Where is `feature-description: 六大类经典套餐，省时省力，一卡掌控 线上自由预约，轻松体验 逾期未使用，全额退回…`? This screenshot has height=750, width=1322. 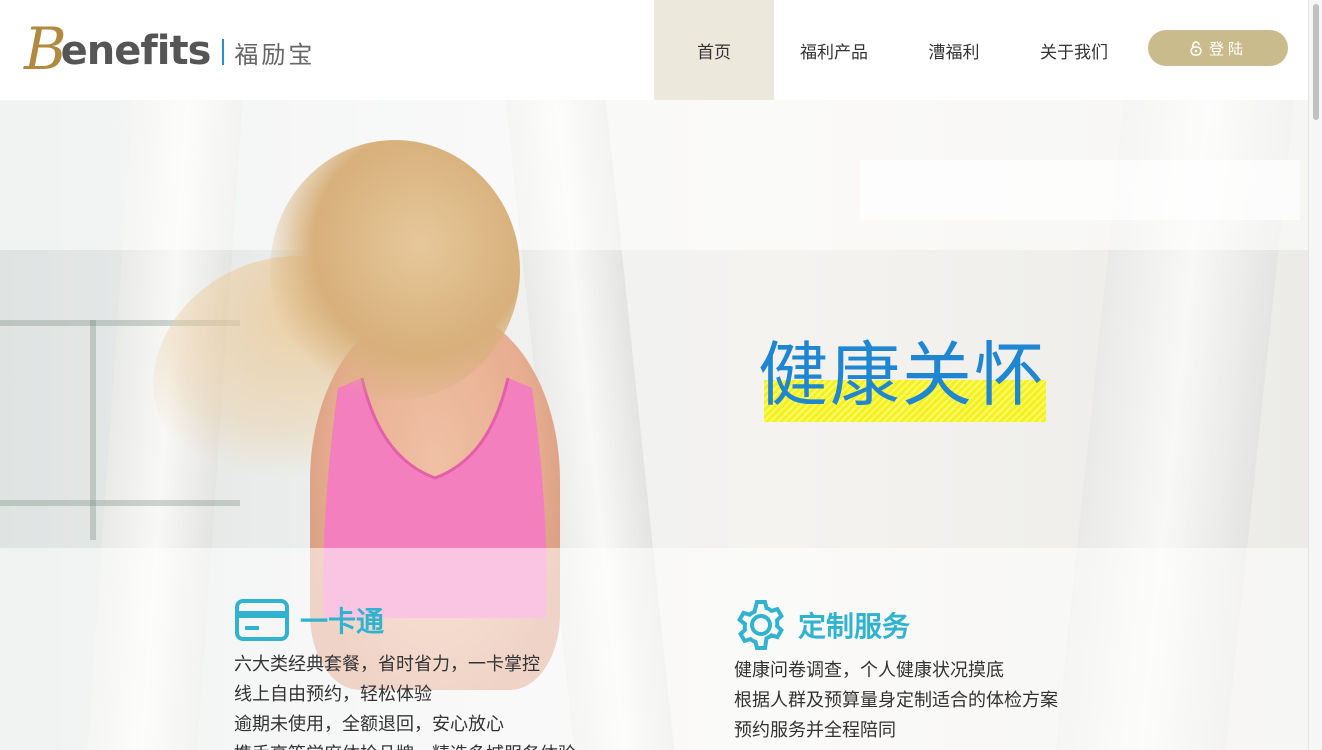
feature-description: 六大类经典套餐，省时省力，一卡掌控 线上自由预约，轻松体验 逾期未使用，全额退回… is located at coordinates (405, 700).